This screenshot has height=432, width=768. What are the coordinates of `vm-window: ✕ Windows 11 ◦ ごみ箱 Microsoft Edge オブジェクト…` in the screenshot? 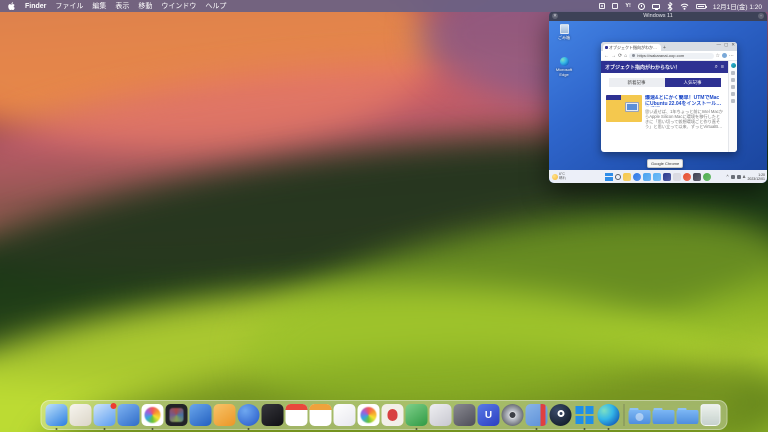 It's located at (658, 97).